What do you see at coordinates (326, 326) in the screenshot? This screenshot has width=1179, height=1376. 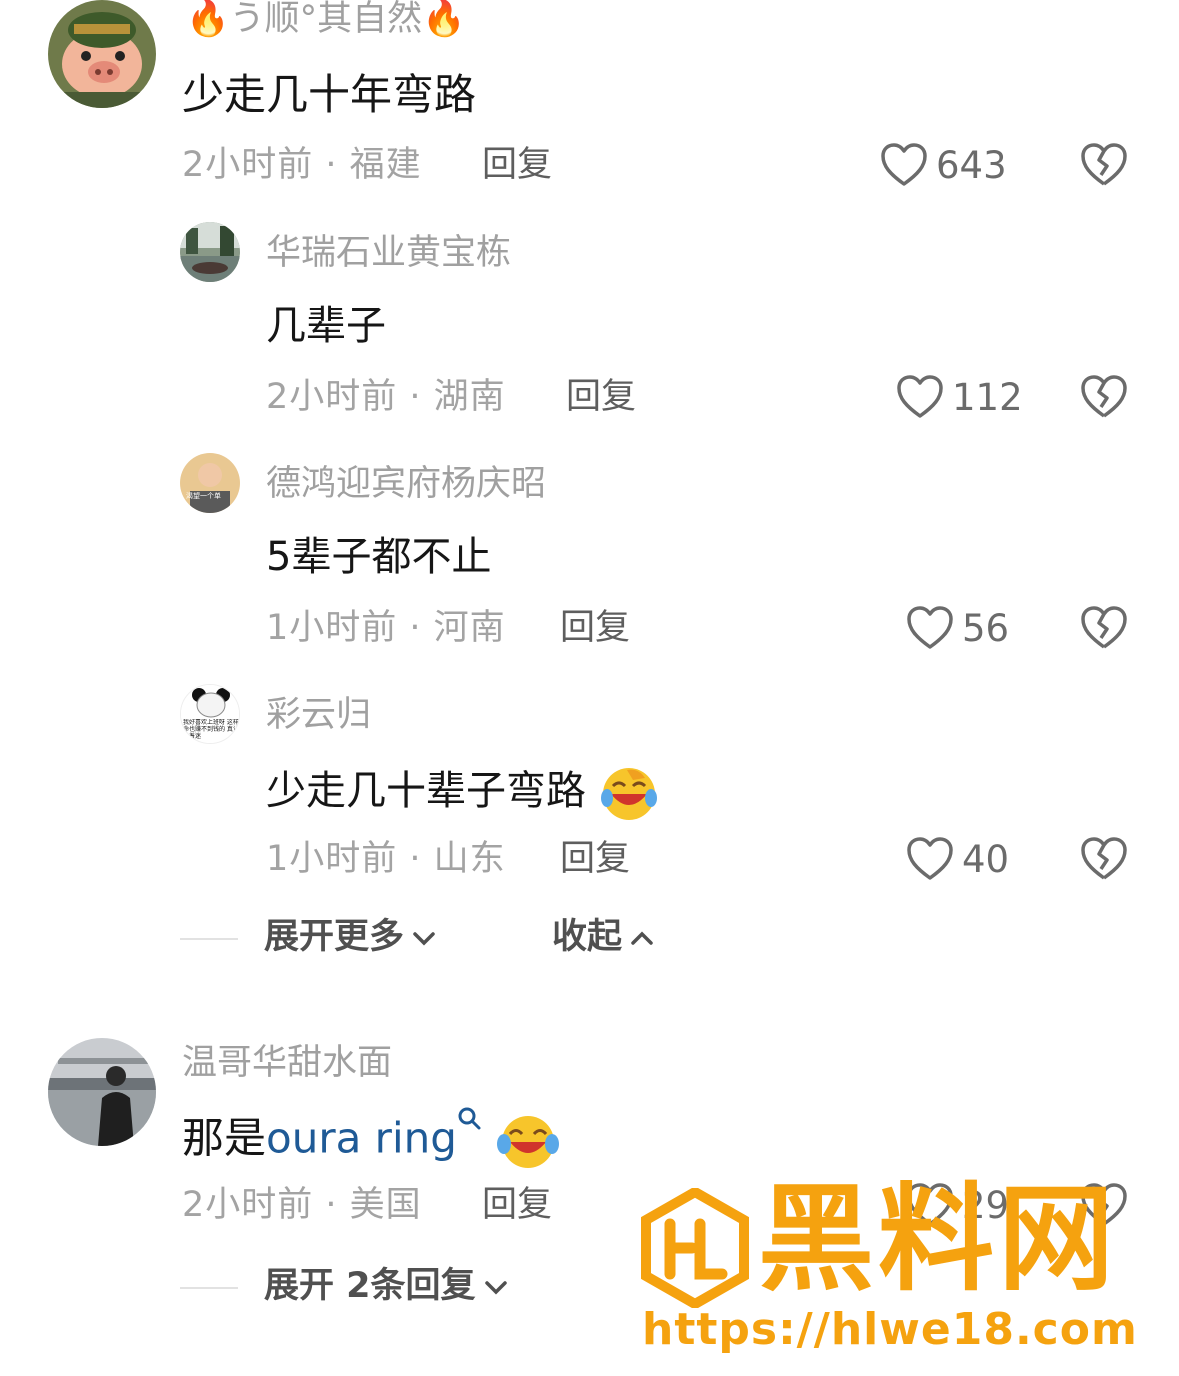 I see `reply-text: 几辈子` at bounding box center [326, 326].